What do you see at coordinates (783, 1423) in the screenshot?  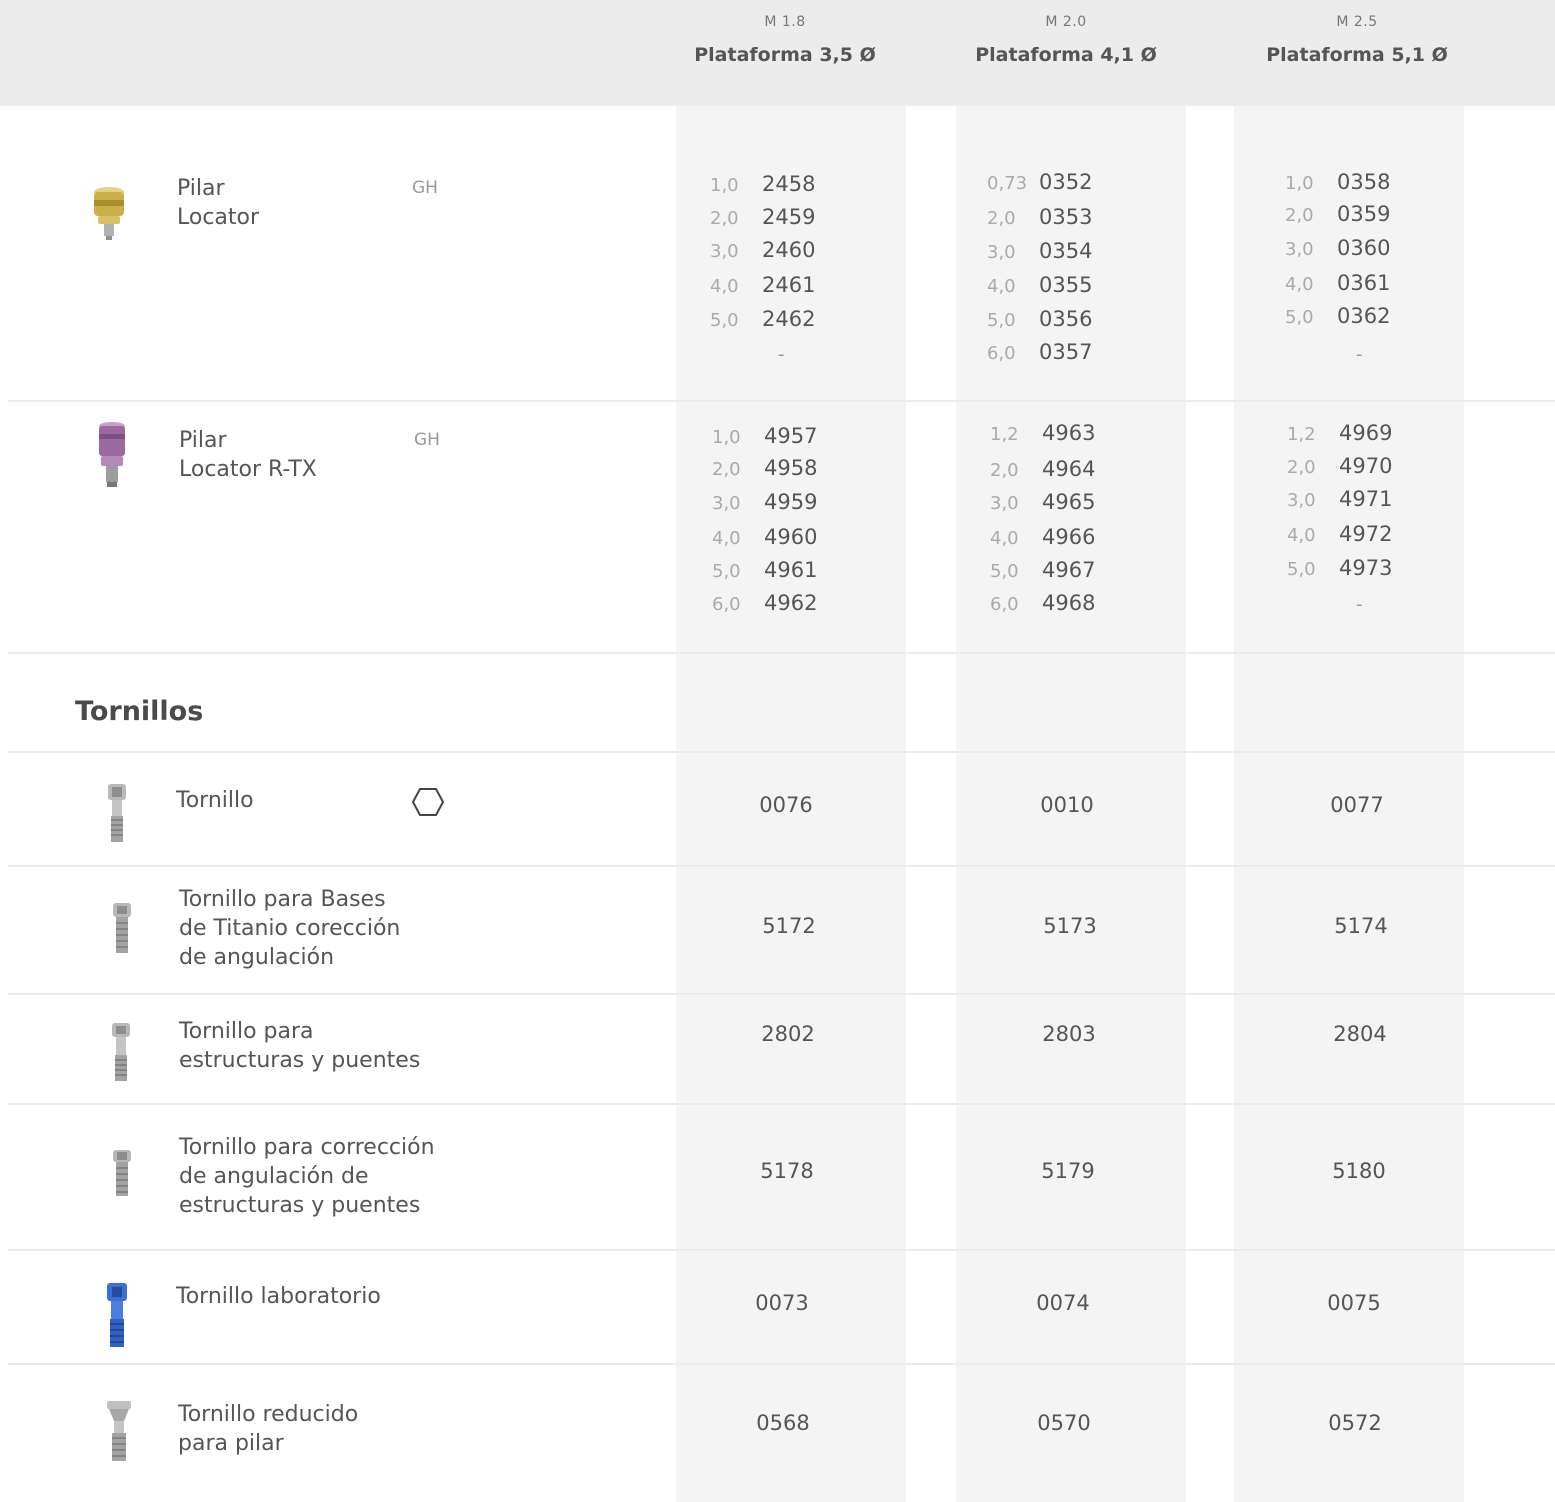 I see `product-code: 0568` at bounding box center [783, 1423].